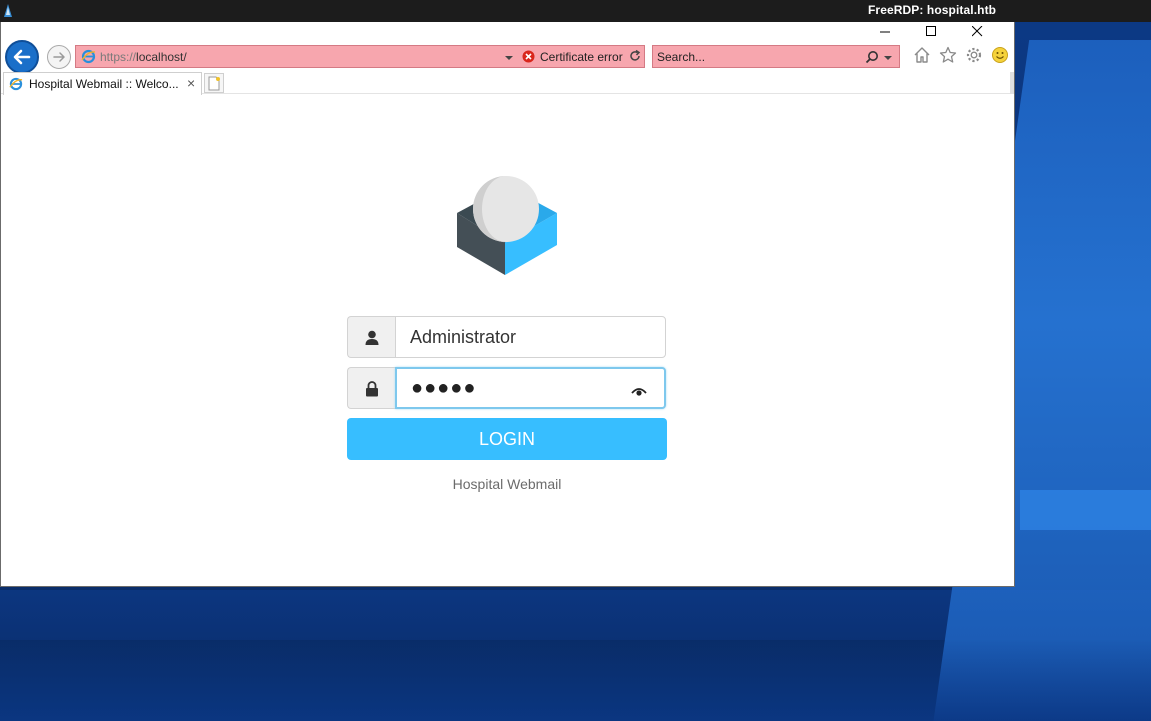 The height and width of the screenshot is (721, 1151). I want to click on toolbar-icons, so click(962, 57).